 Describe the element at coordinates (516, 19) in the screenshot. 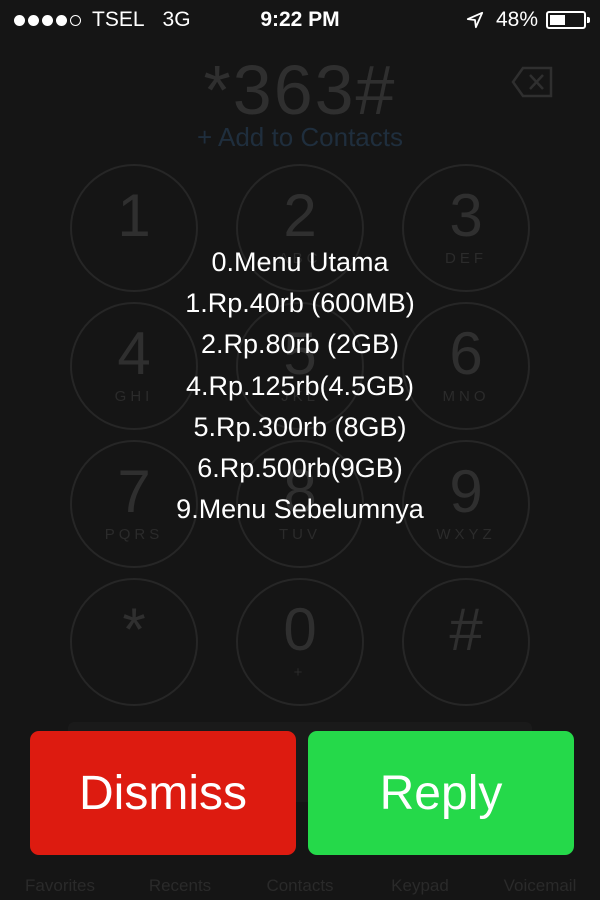

I see `battery-percent: 48%` at that location.